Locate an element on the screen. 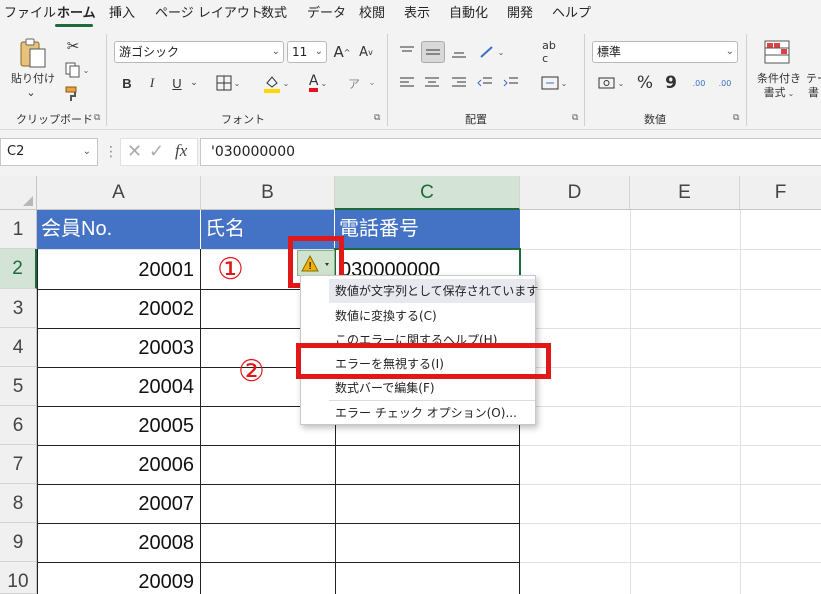 The height and width of the screenshot is (594, 821). row-header-4: 4 is located at coordinates (18, 347).